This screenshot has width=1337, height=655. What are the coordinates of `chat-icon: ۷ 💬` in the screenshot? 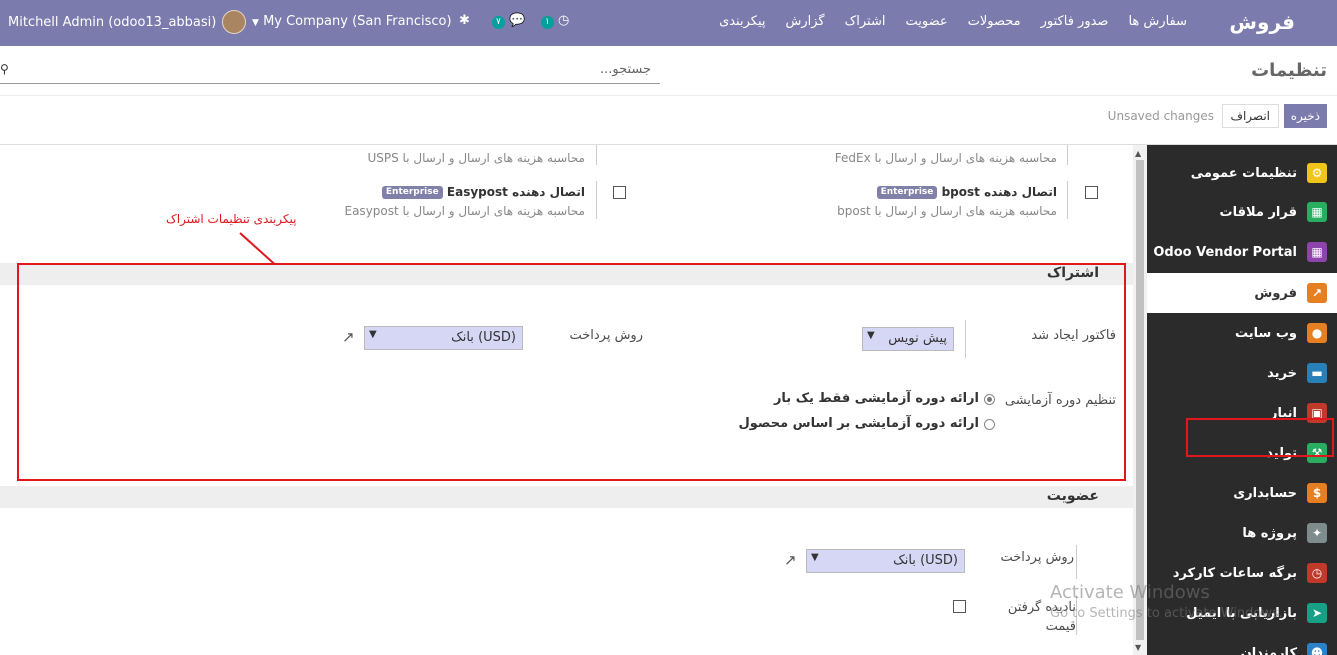 It's located at (508, 21).